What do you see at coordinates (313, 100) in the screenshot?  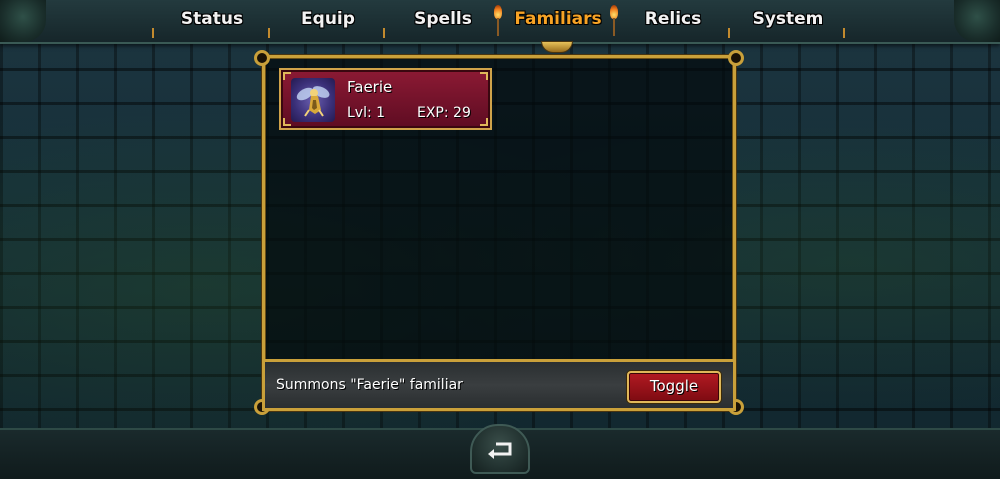 I see `faerie-portrait-icon` at bounding box center [313, 100].